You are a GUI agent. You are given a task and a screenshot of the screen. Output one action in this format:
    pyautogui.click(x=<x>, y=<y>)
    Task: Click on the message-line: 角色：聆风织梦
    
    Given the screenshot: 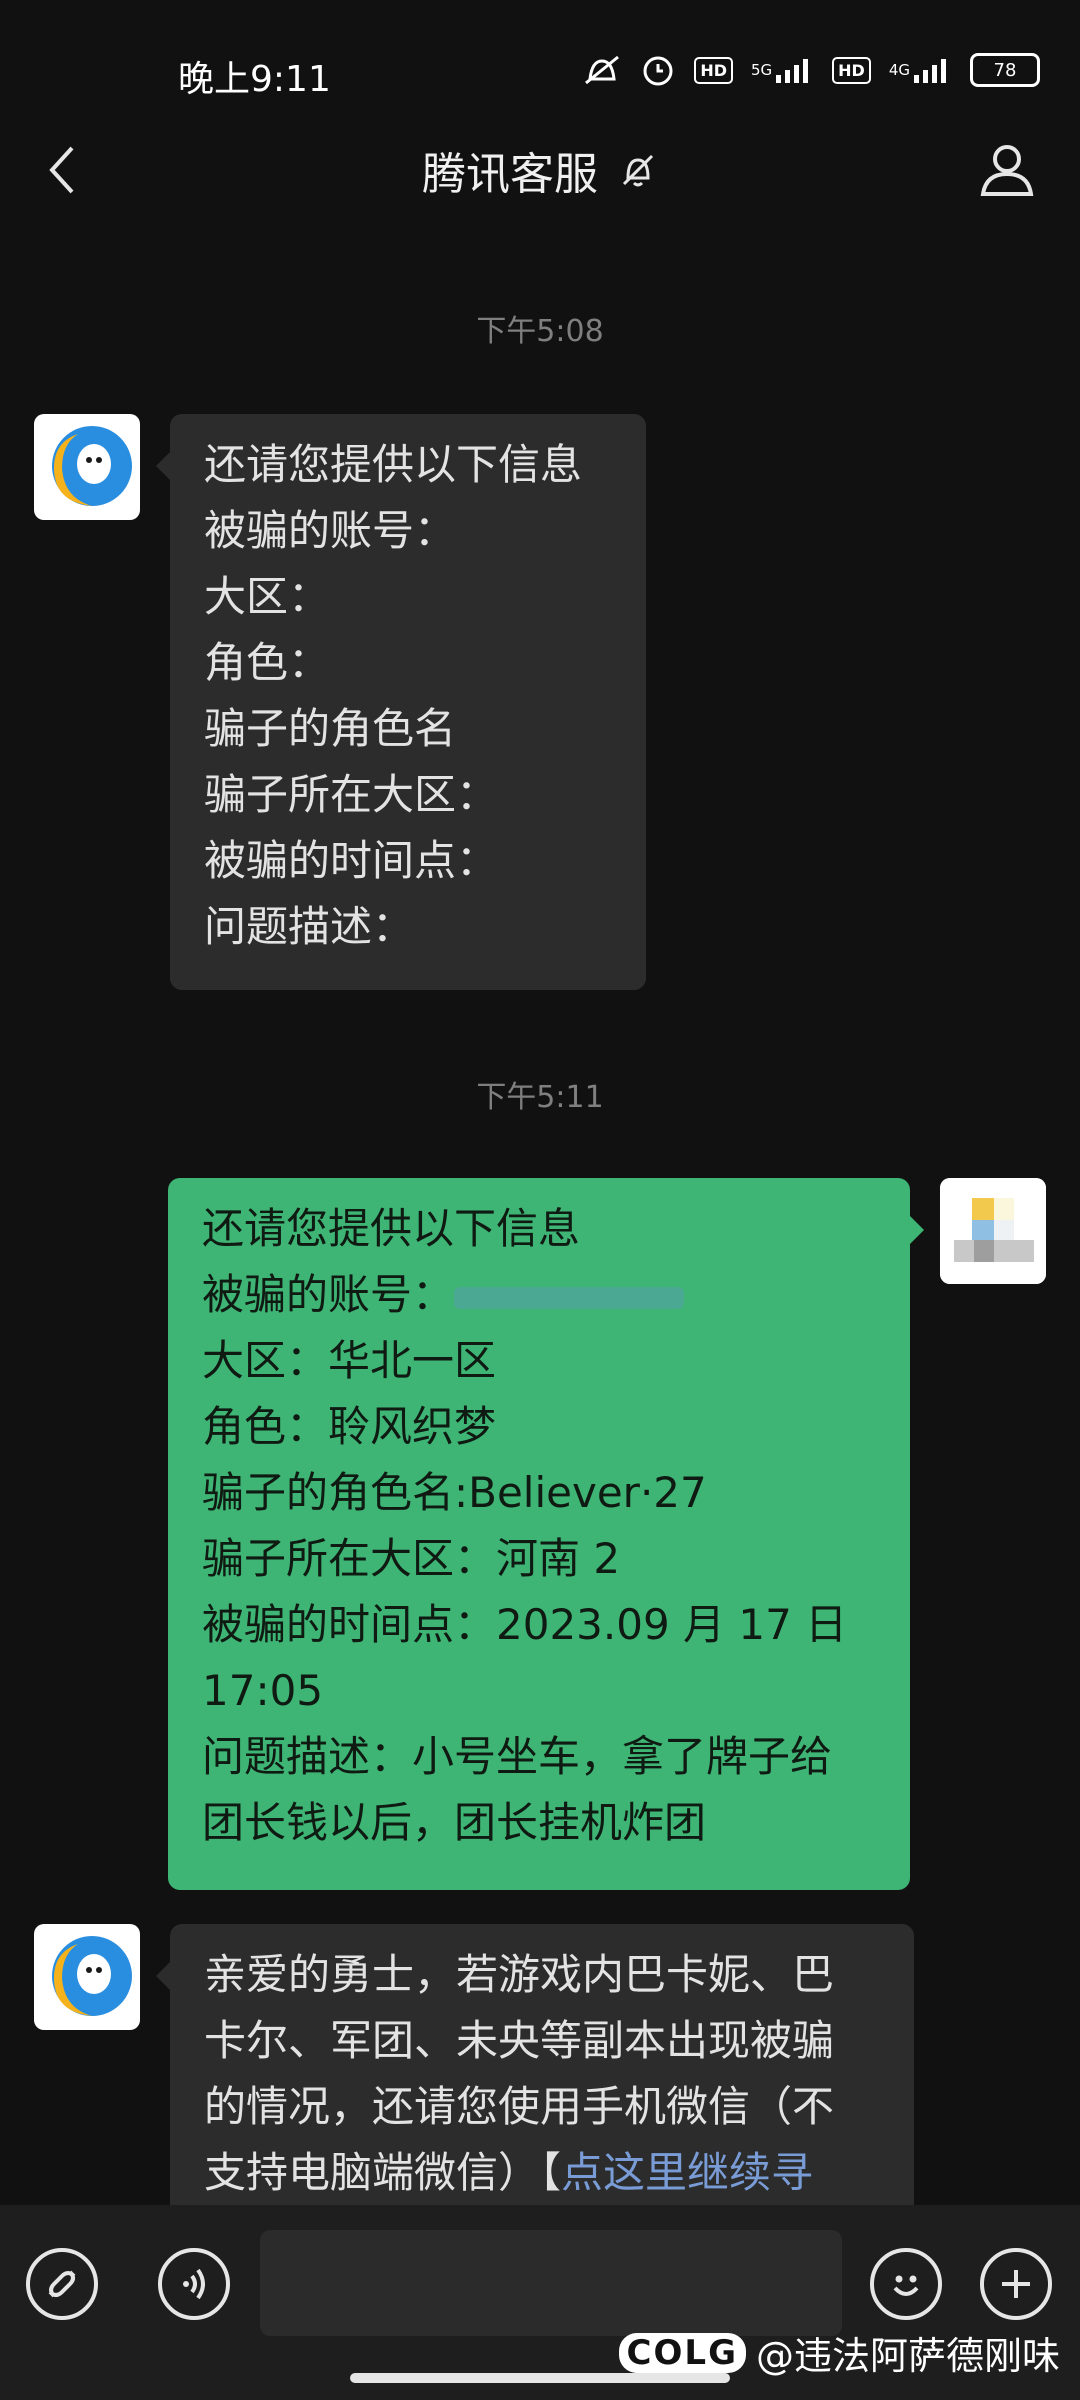 What is the action you would take?
    pyautogui.click(x=349, y=1426)
    